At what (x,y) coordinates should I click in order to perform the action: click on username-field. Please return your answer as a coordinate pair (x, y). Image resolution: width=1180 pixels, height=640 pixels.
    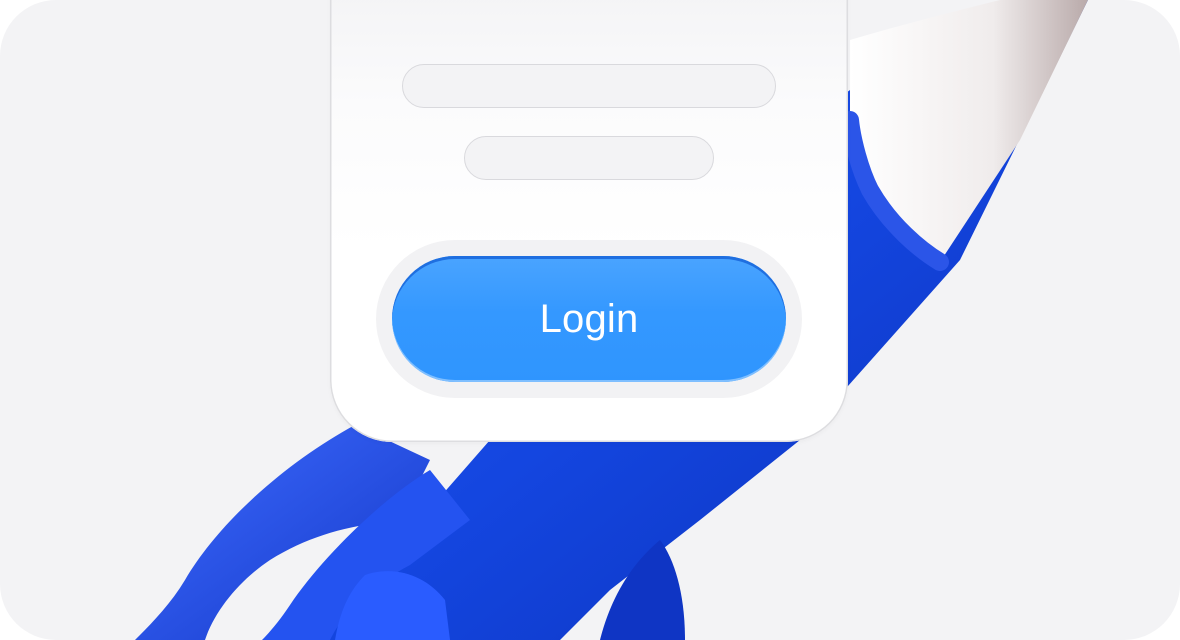
    Looking at the image, I should click on (589, 86).